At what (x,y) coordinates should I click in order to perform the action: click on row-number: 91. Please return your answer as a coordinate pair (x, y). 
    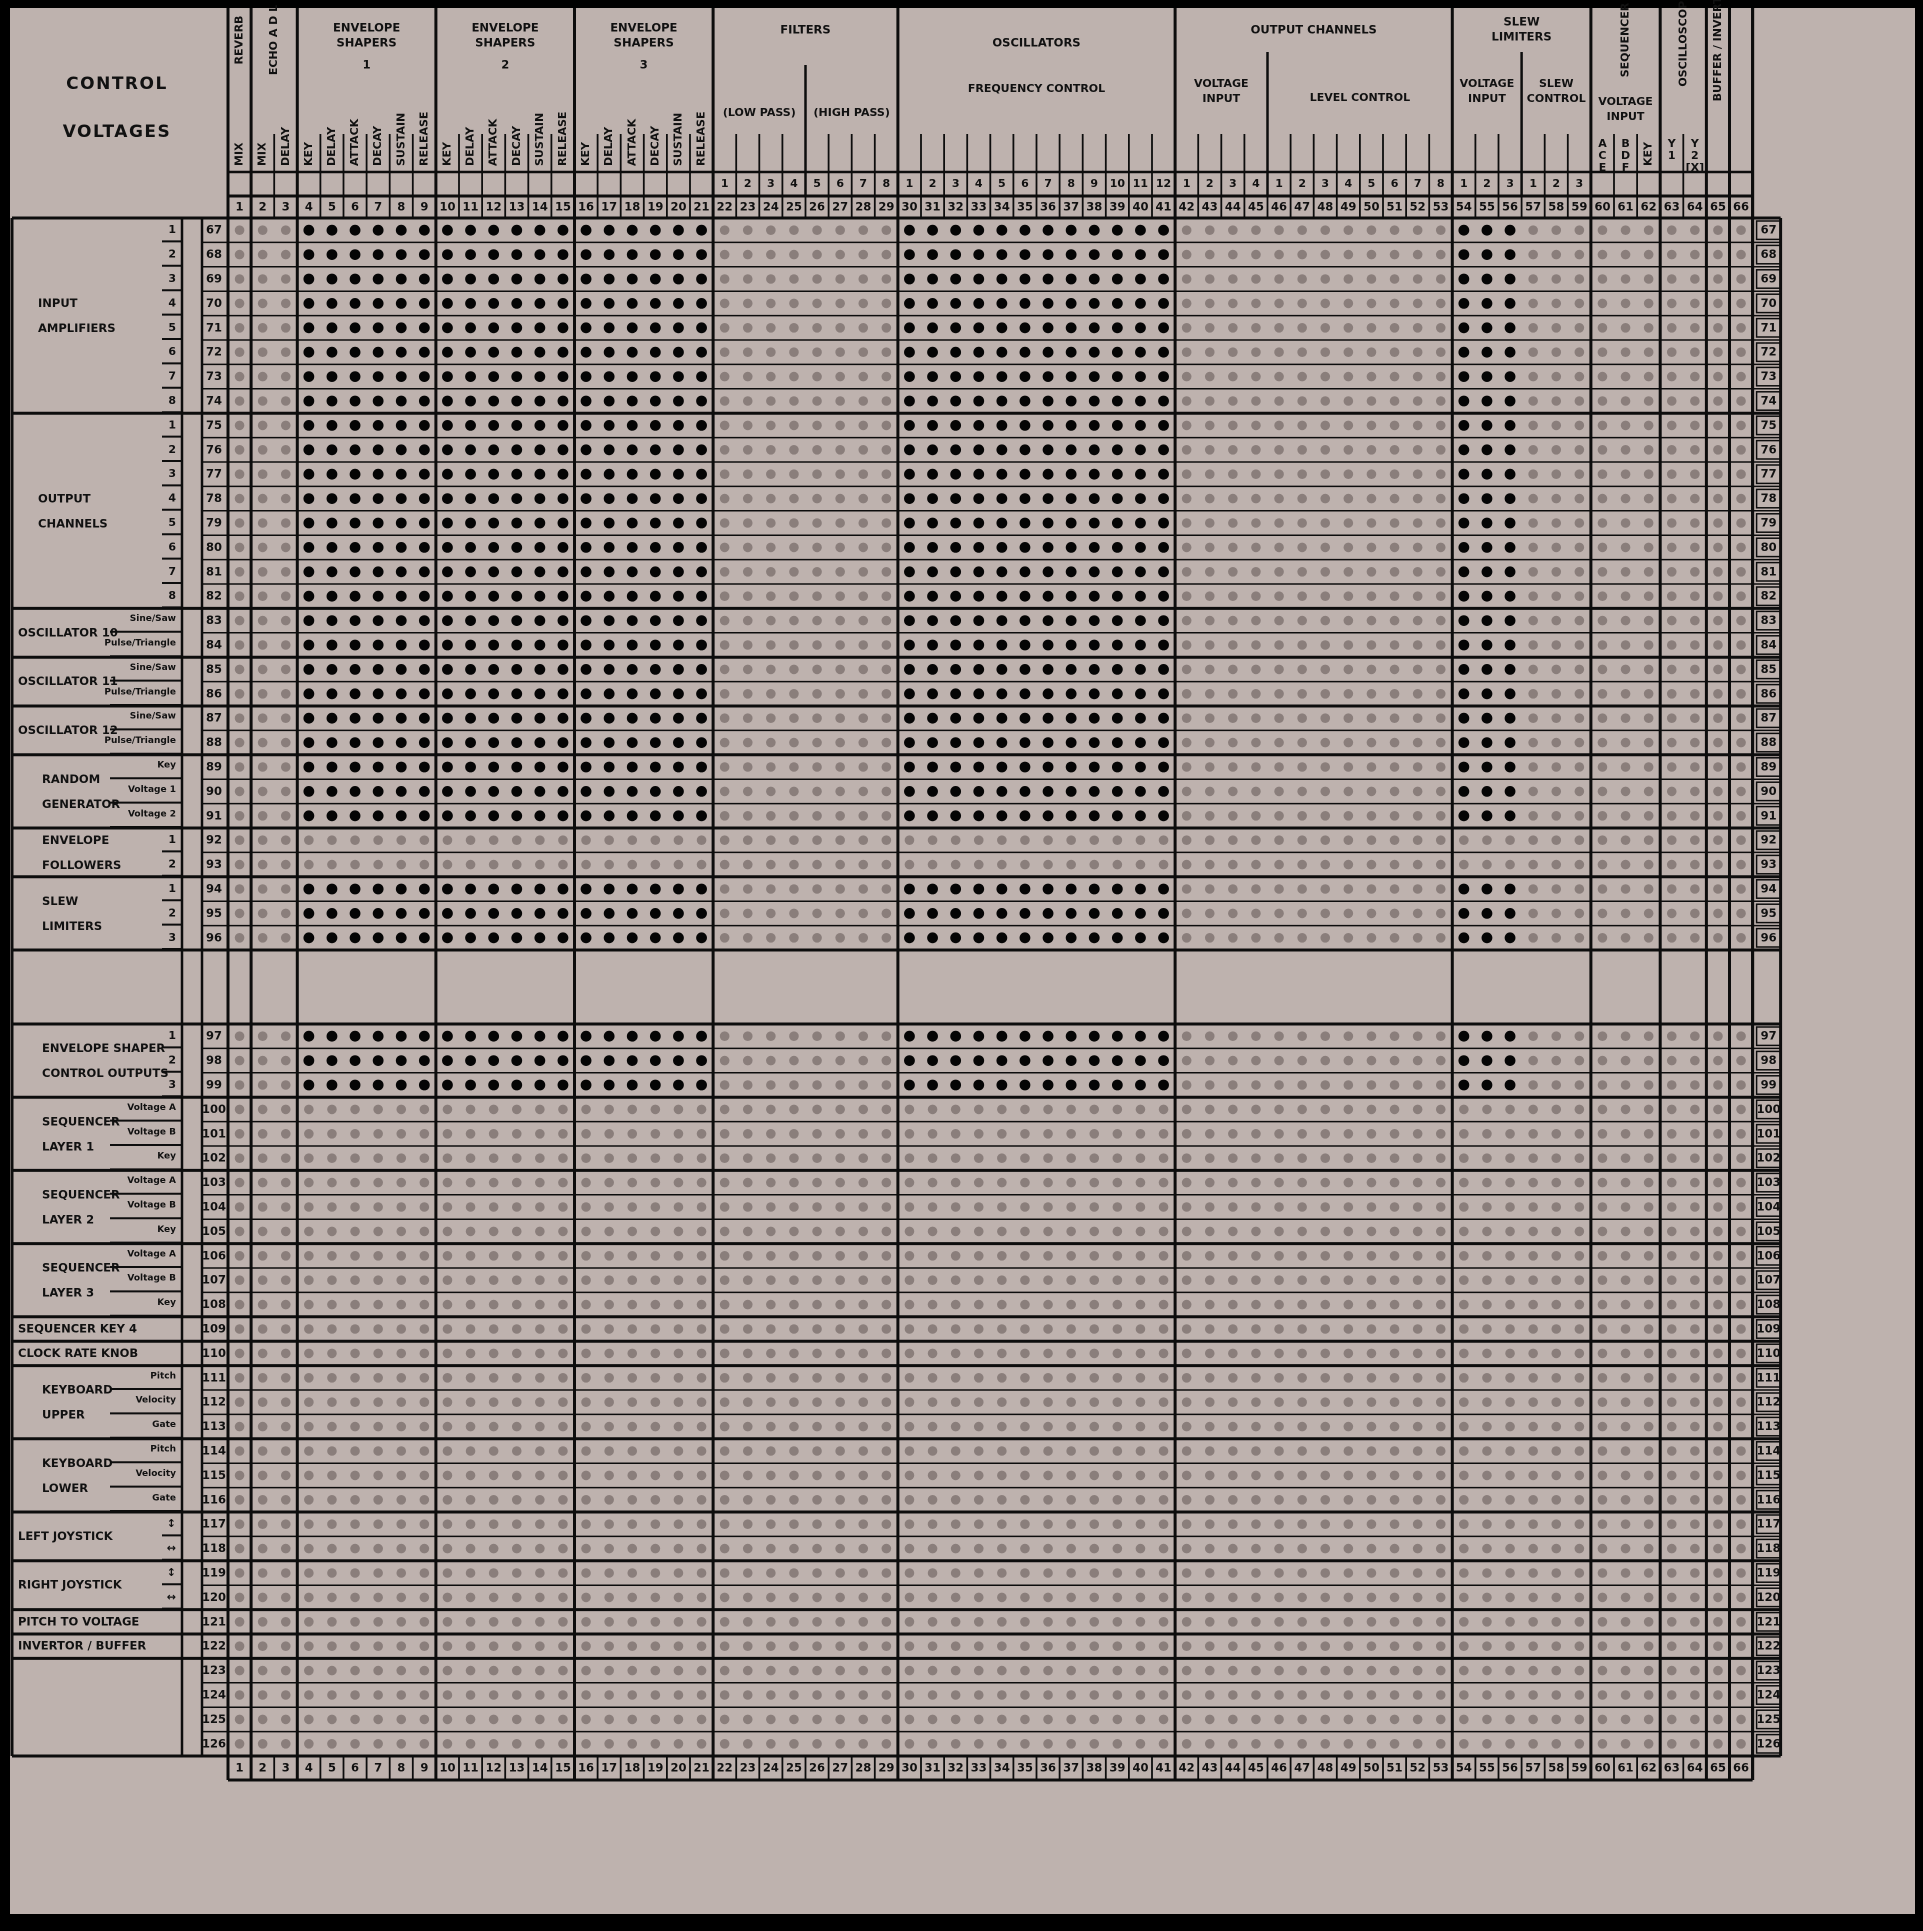
    Looking at the image, I should click on (214, 815).